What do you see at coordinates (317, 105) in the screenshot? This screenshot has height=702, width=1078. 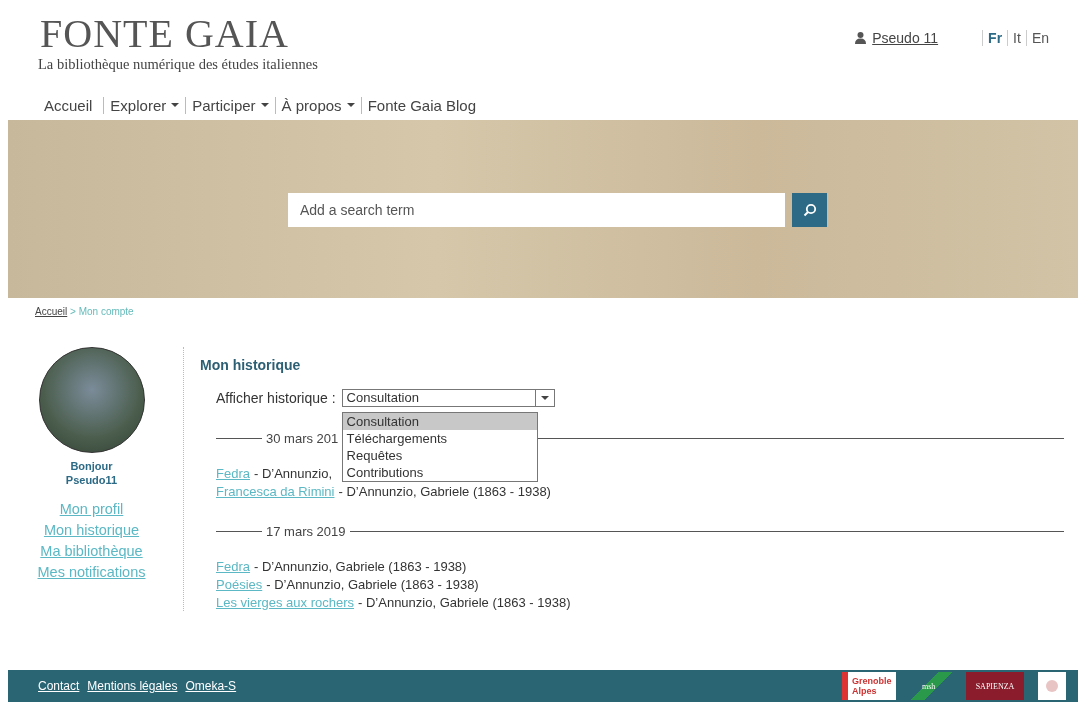 I see `nav-item: À propos` at bounding box center [317, 105].